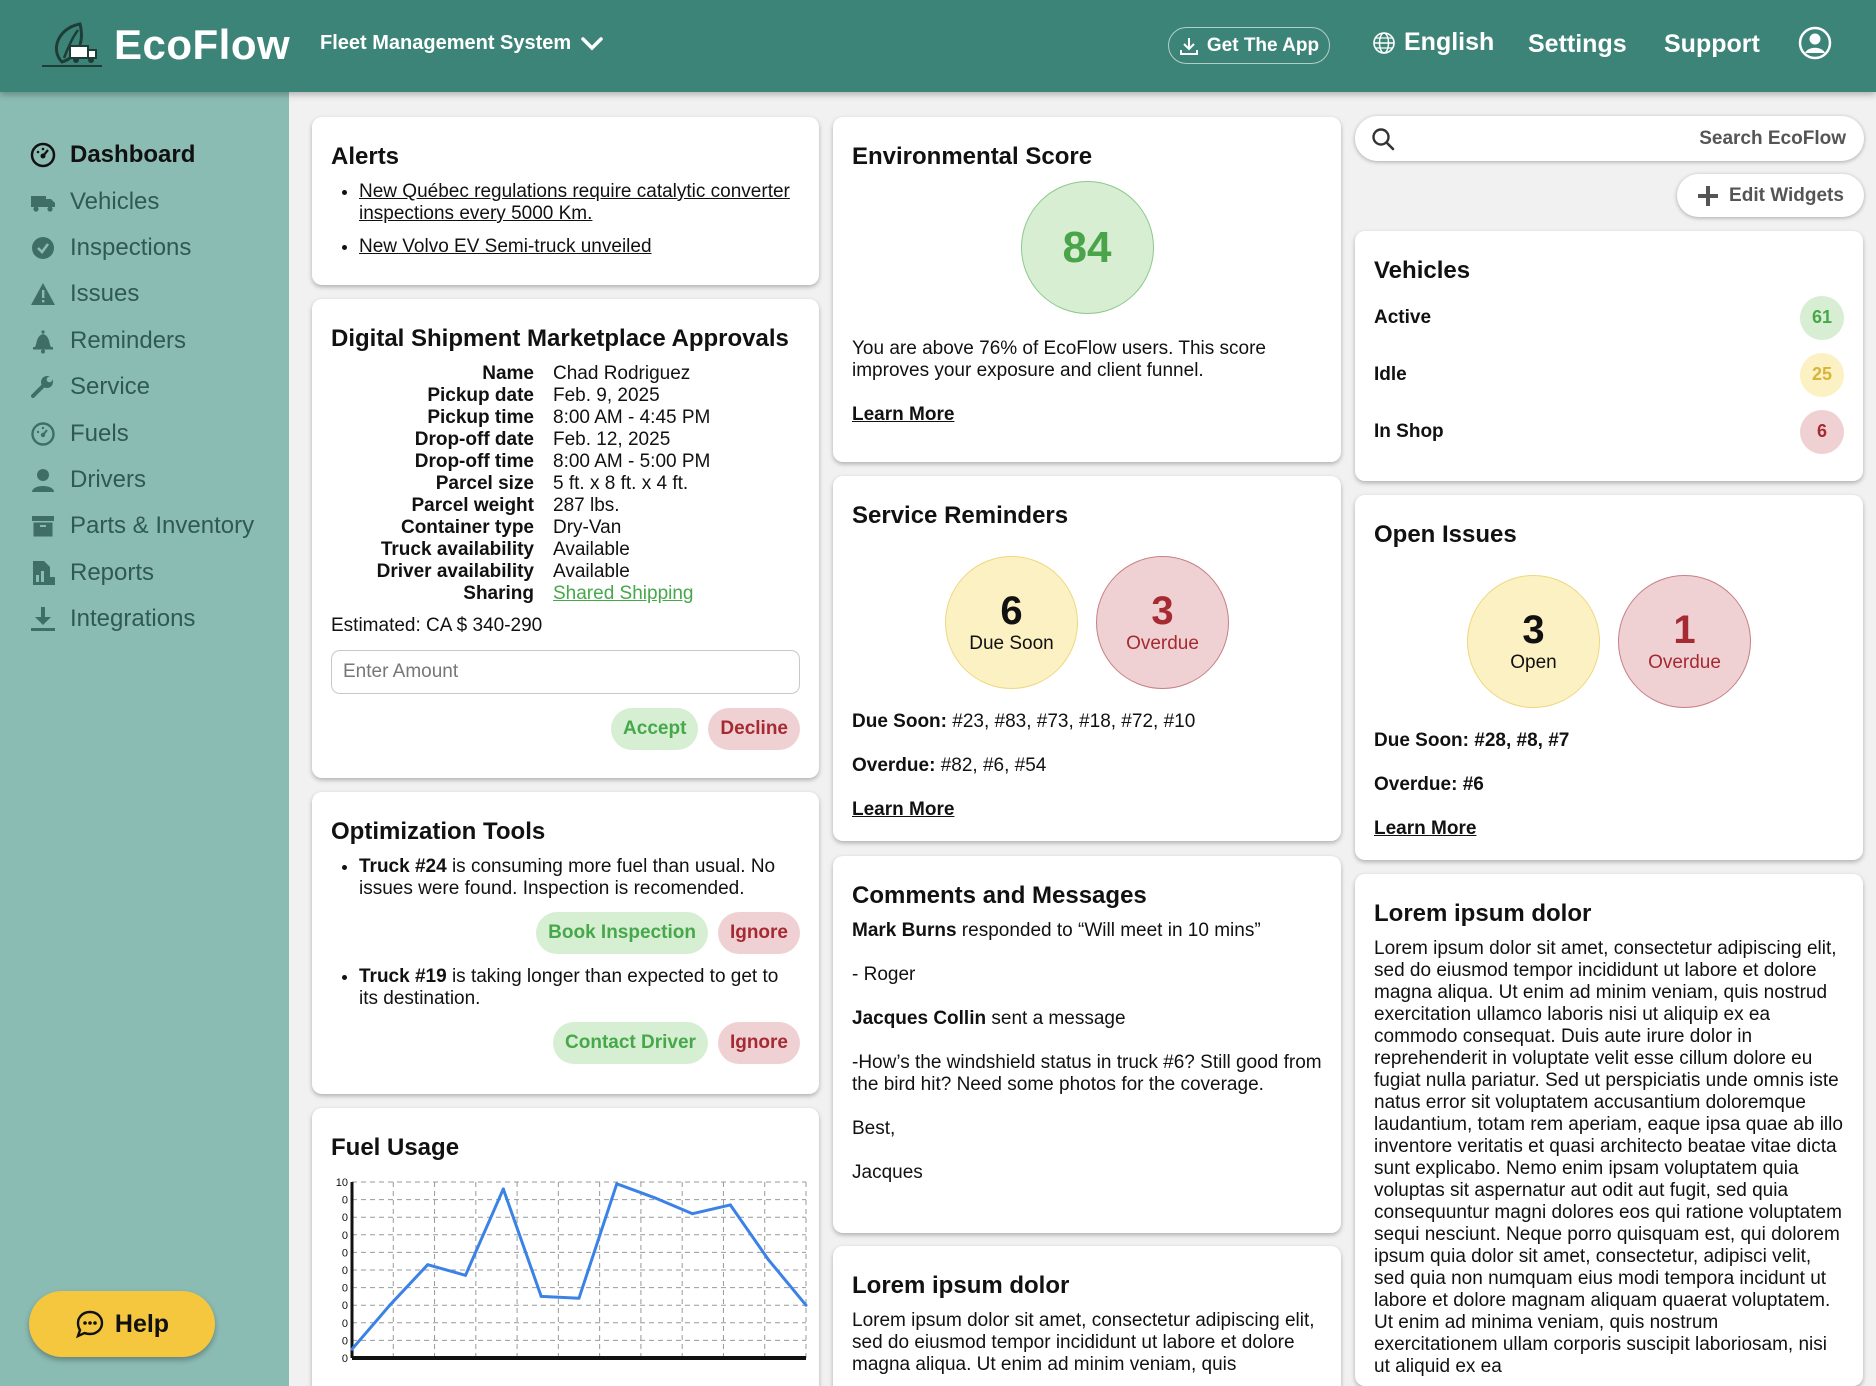 Image resolution: width=1876 pixels, height=1386 pixels. I want to click on get-app-button: Get The App, so click(1249, 45).